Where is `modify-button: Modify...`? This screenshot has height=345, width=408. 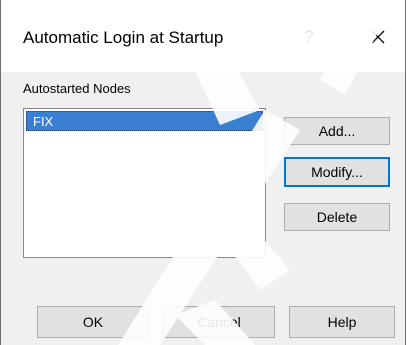
modify-button: Modify... is located at coordinates (337, 172).